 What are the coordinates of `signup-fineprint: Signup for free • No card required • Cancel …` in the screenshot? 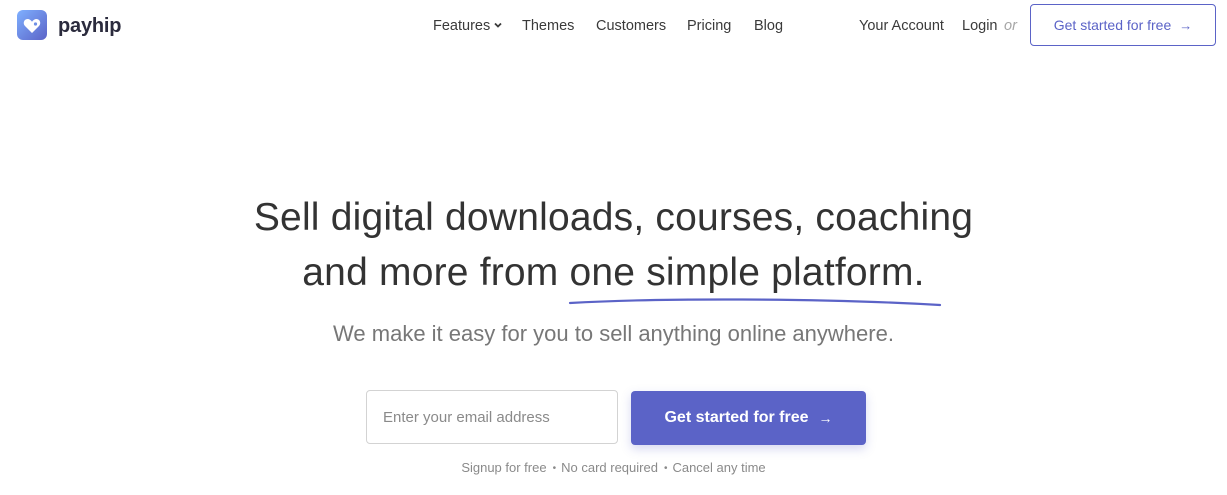 It's located at (613, 467).